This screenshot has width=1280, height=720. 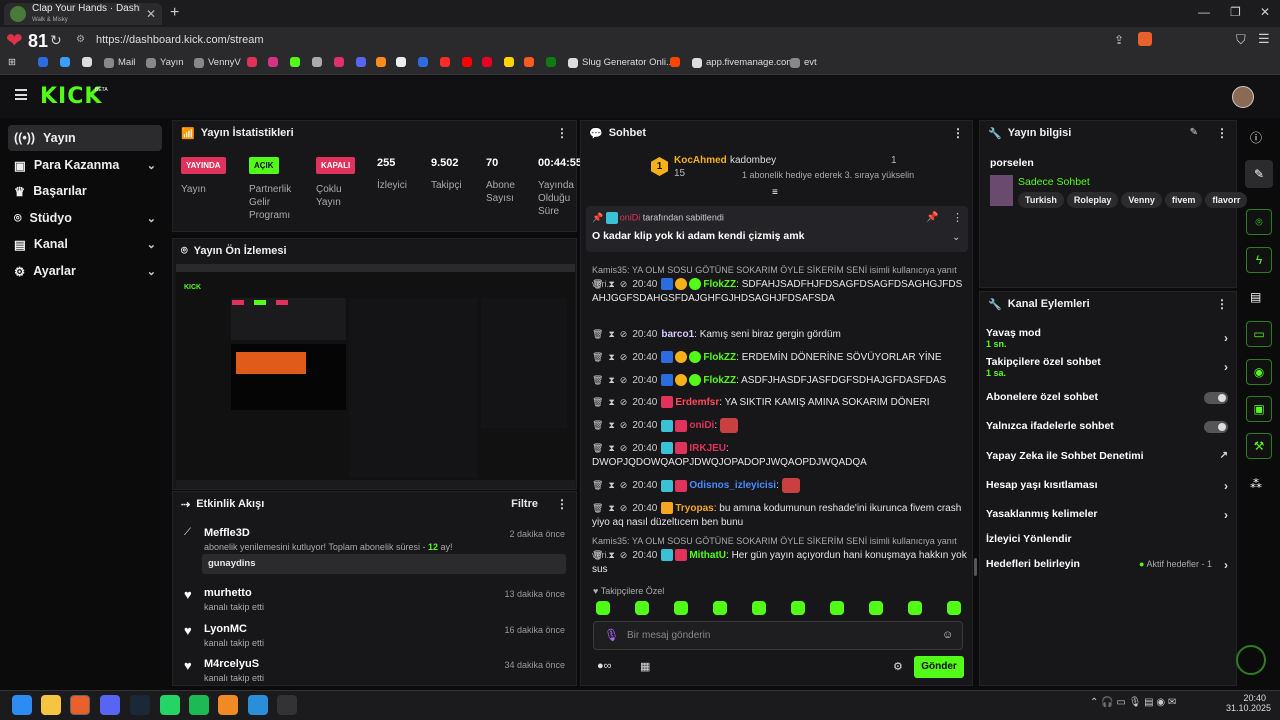 I want to click on bookmark-icon-l, so click(x=509, y=62).